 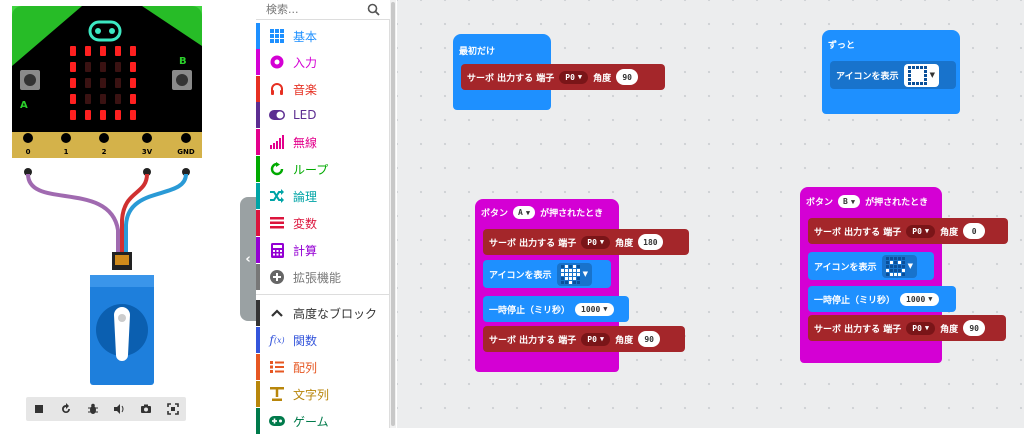 I want to click on category-input: 入力, so click(x=323, y=62).